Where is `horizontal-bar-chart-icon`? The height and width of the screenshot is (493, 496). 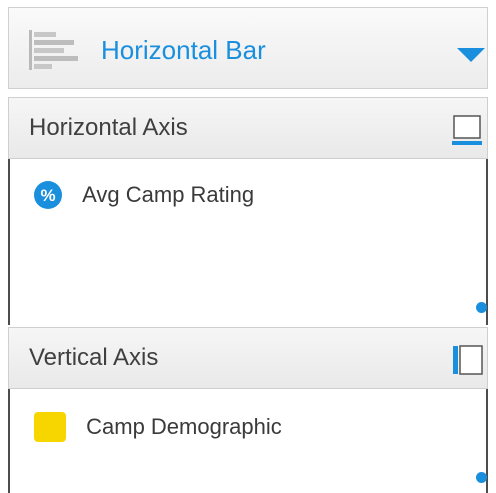
horizontal-bar-chart-icon is located at coordinates (53, 50).